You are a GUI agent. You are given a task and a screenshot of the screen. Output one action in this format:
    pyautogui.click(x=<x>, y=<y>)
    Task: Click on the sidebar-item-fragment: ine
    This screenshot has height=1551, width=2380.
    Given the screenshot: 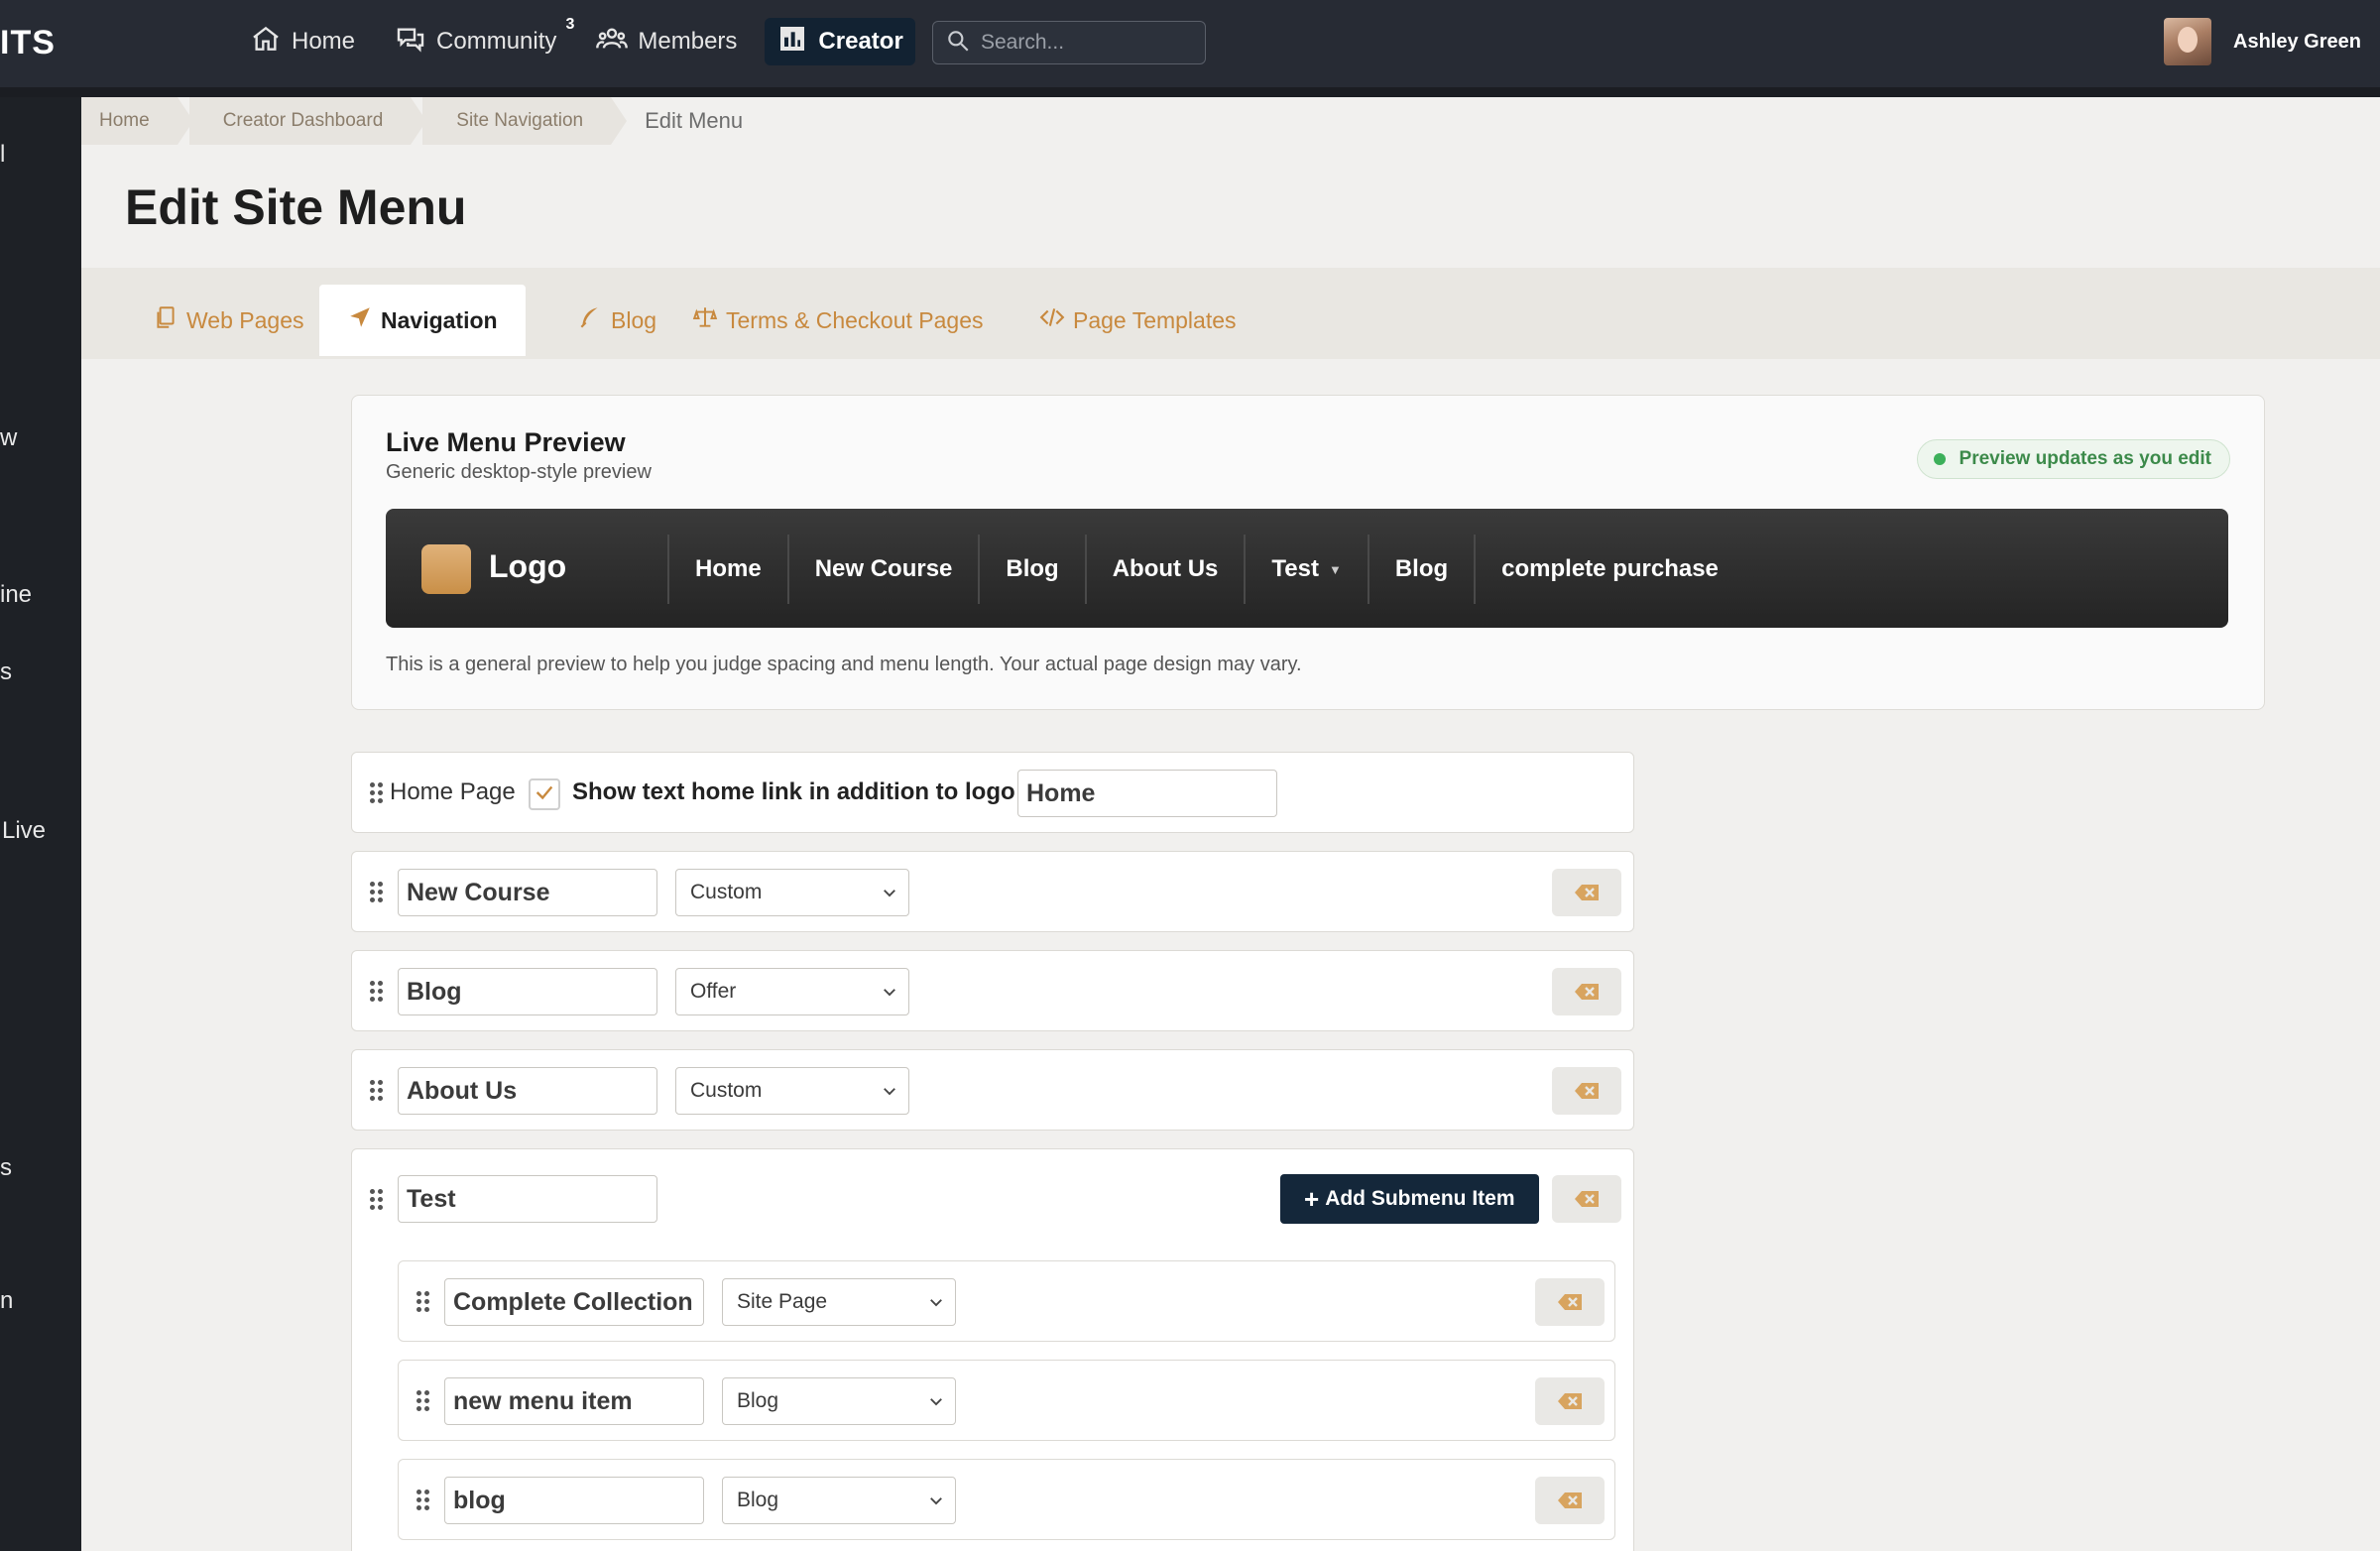 What is the action you would take?
    pyautogui.click(x=16, y=595)
    